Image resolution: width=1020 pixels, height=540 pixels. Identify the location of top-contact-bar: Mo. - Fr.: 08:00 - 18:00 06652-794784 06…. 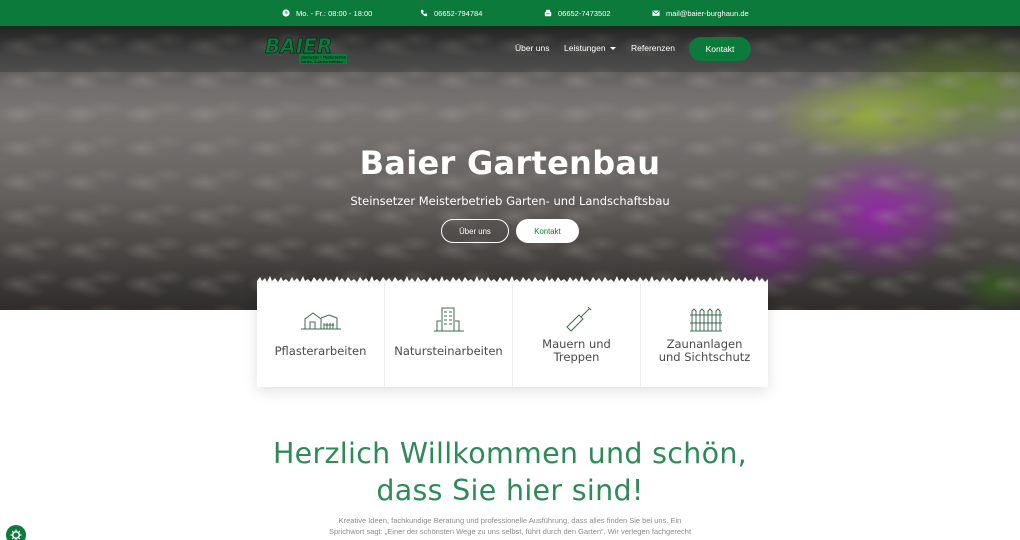
(510, 13).